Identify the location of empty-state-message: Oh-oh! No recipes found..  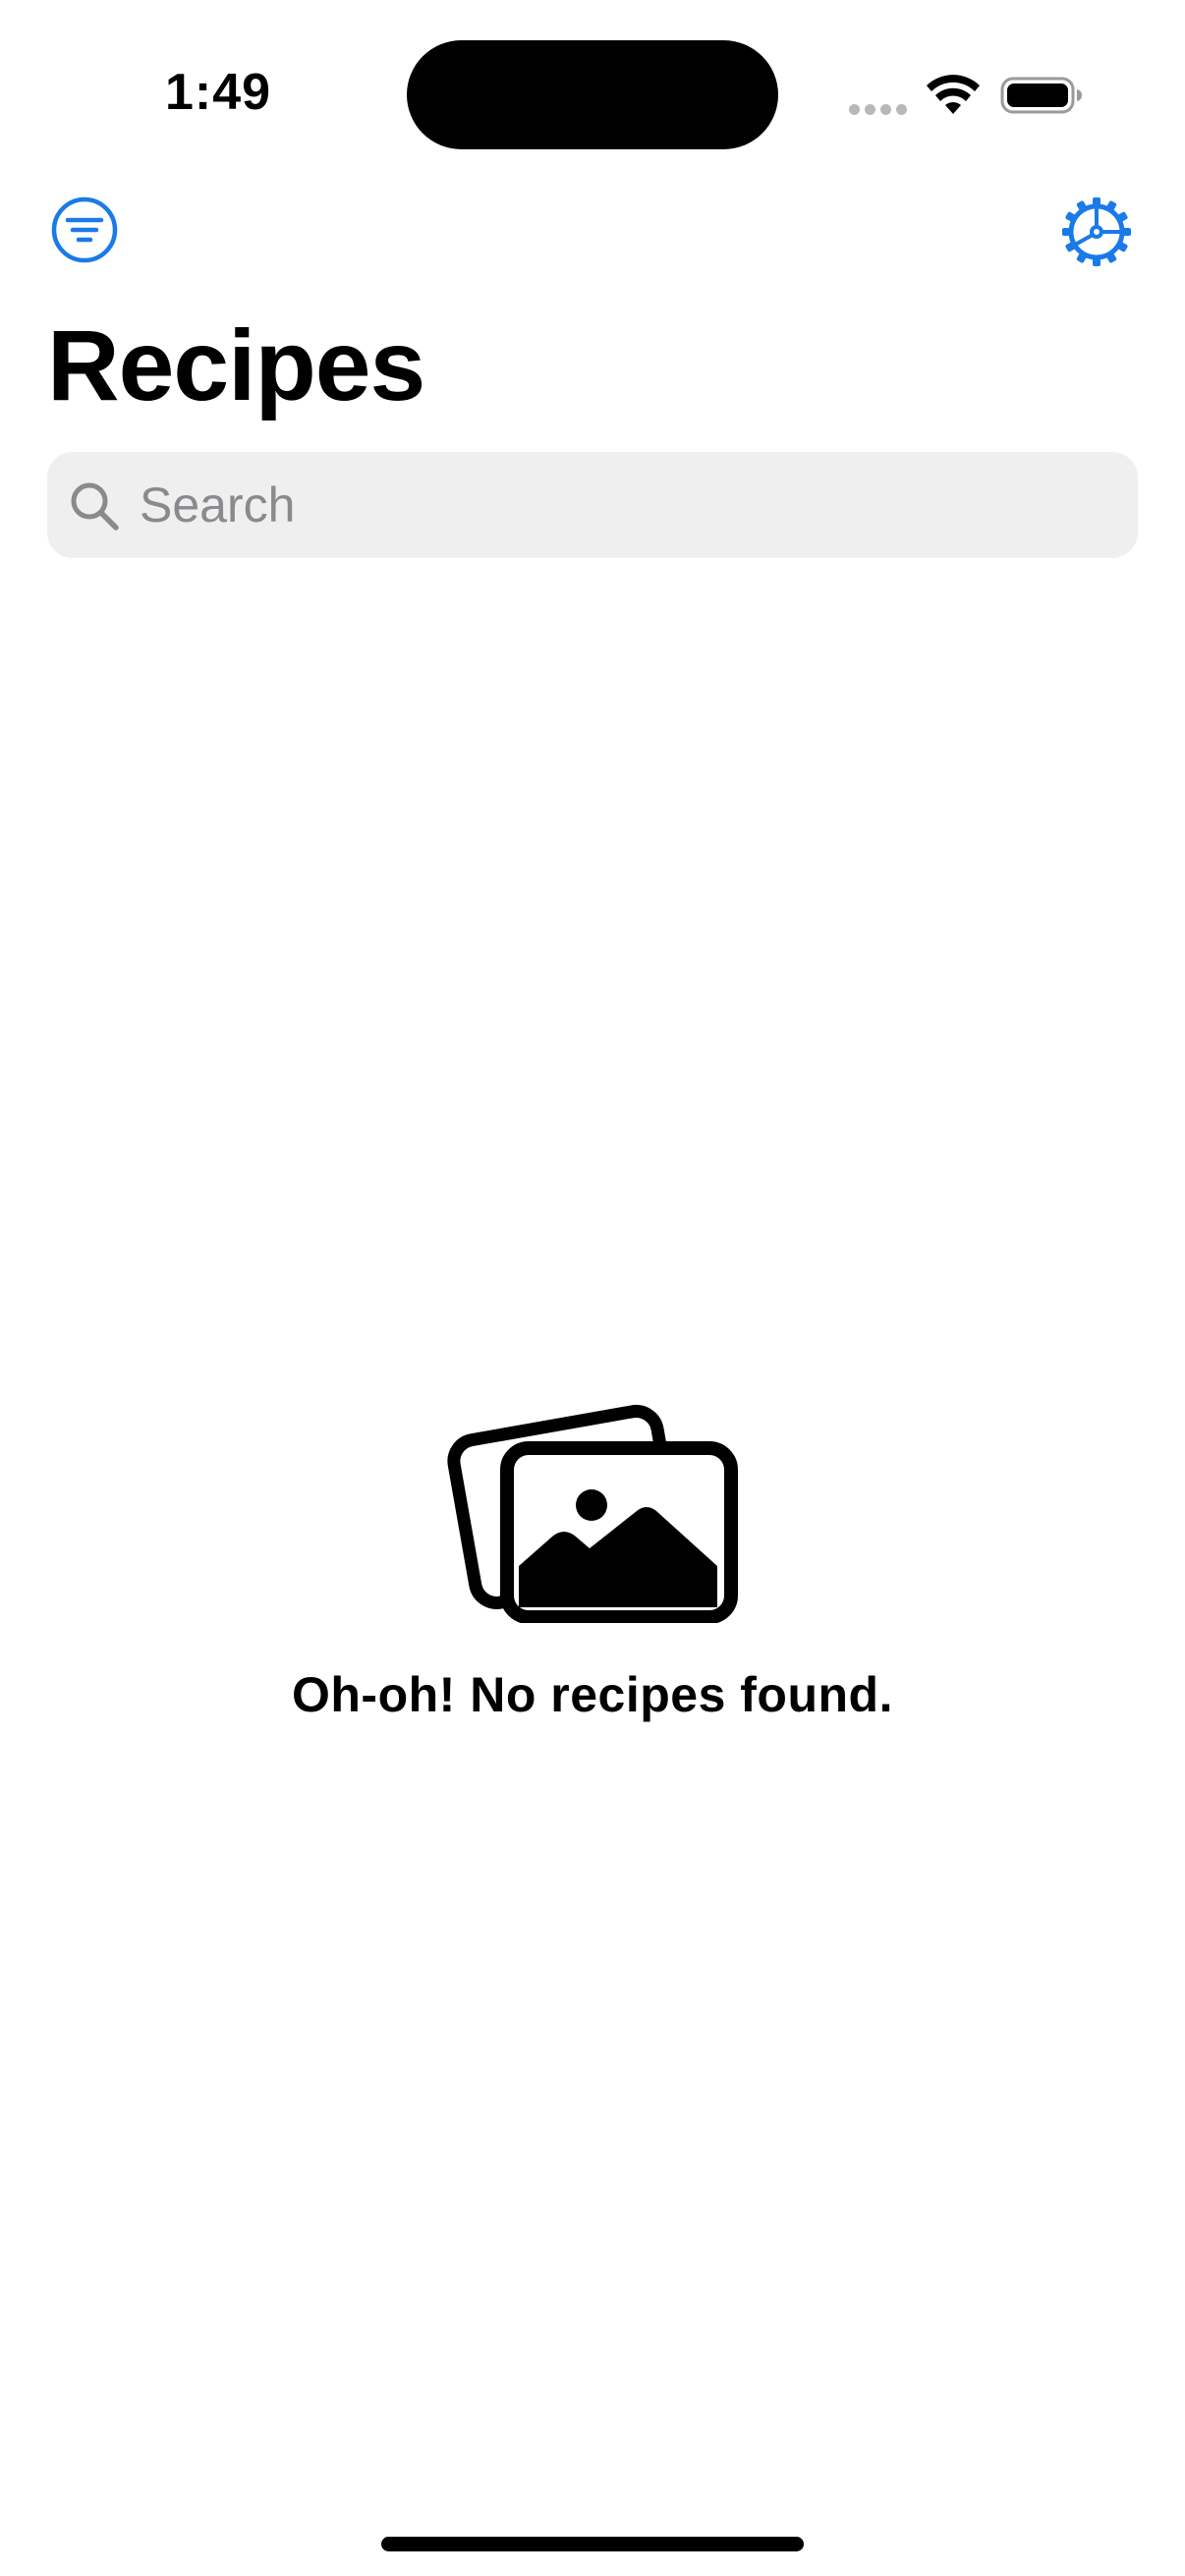
(592, 1694).